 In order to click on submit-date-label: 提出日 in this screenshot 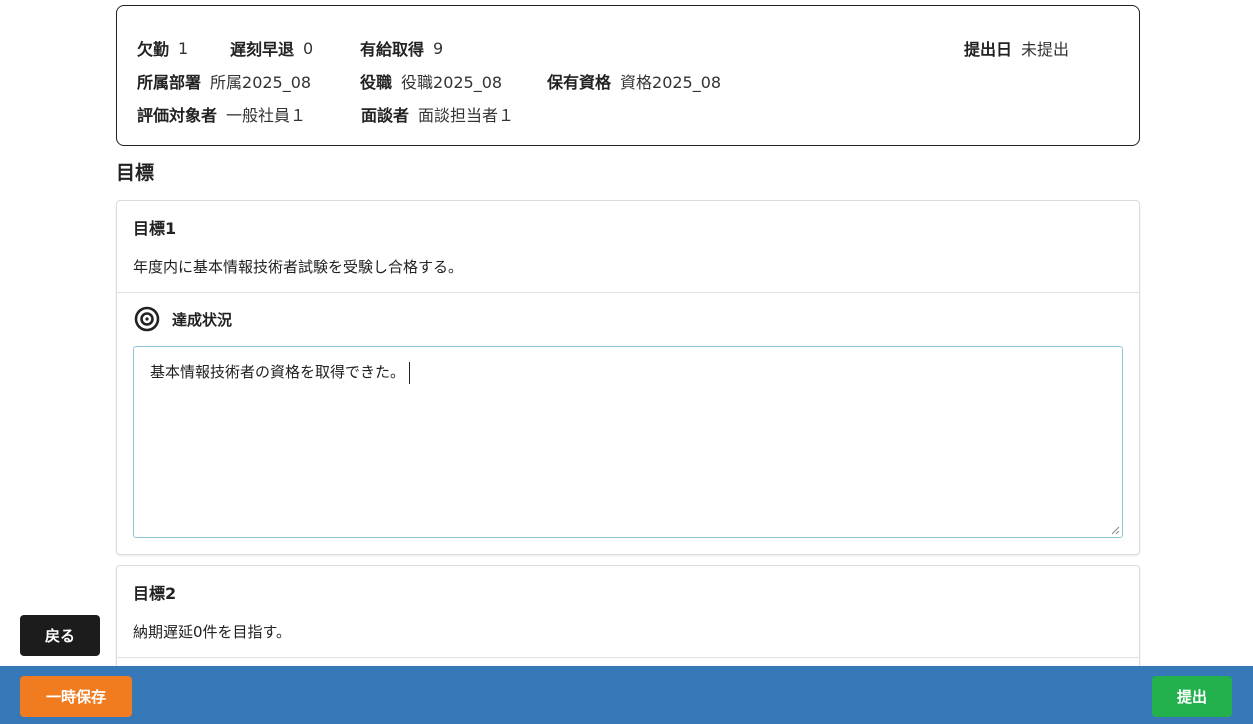, I will do `click(988, 49)`.